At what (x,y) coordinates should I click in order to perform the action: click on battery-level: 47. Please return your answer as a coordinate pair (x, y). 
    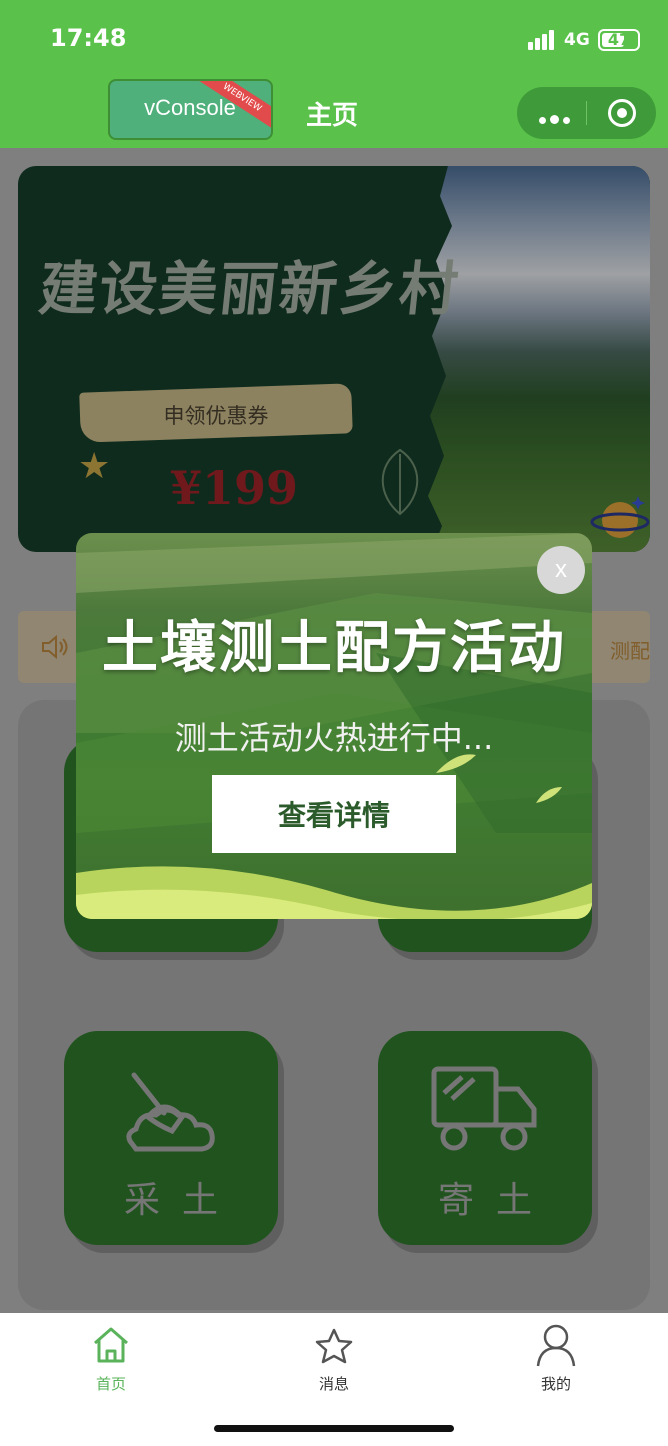
    Looking at the image, I should click on (619, 39).